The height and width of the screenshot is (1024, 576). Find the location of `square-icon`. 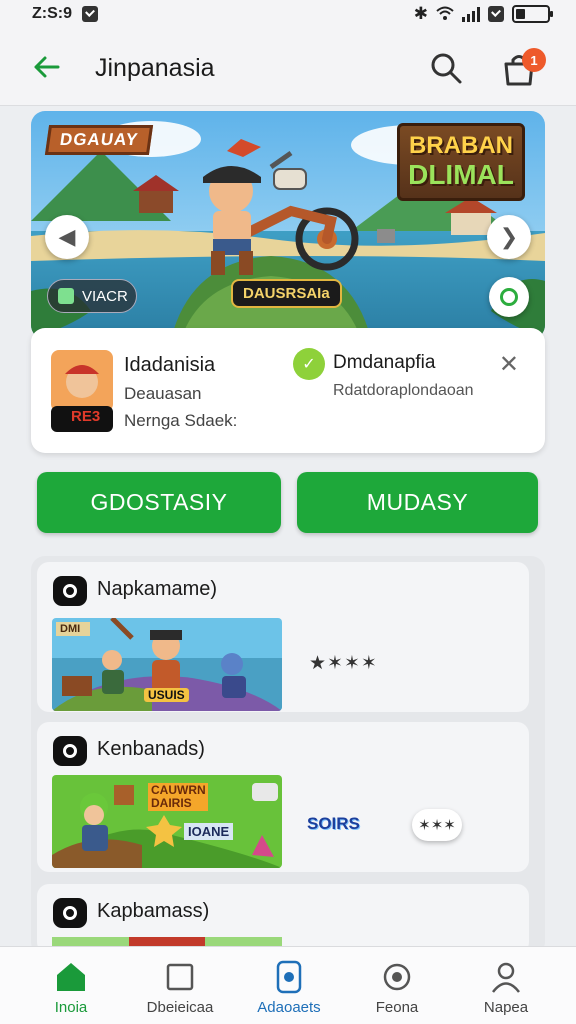

square-icon is located at coordinates (180, 977).